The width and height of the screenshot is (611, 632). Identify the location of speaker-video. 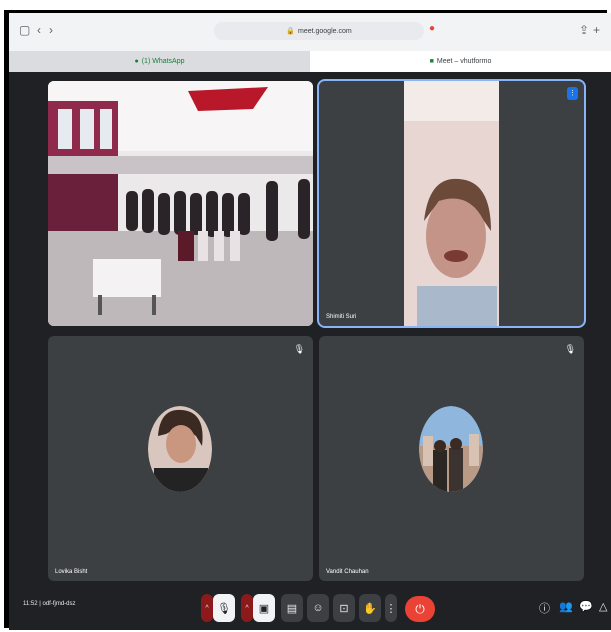
(451, 203).